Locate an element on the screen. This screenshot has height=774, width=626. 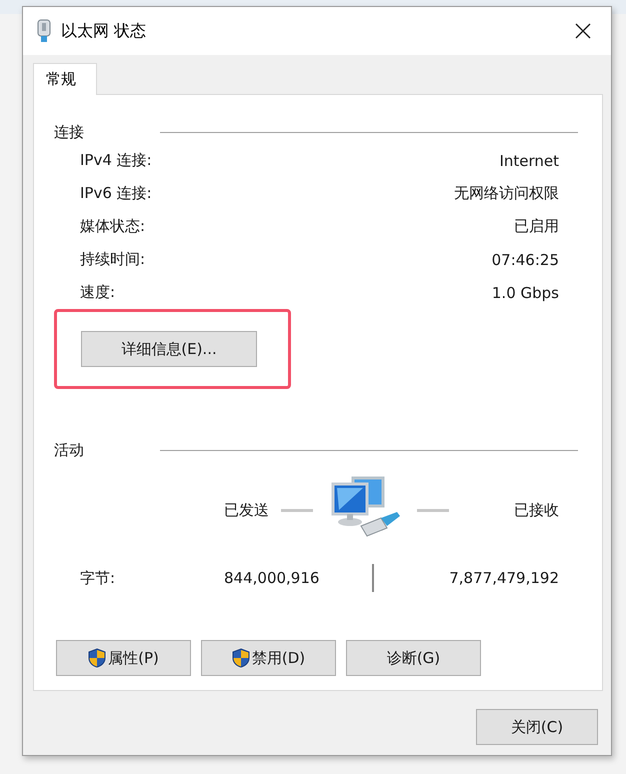
field-label: IPv6 连接: is located at coordinates (116, 193).